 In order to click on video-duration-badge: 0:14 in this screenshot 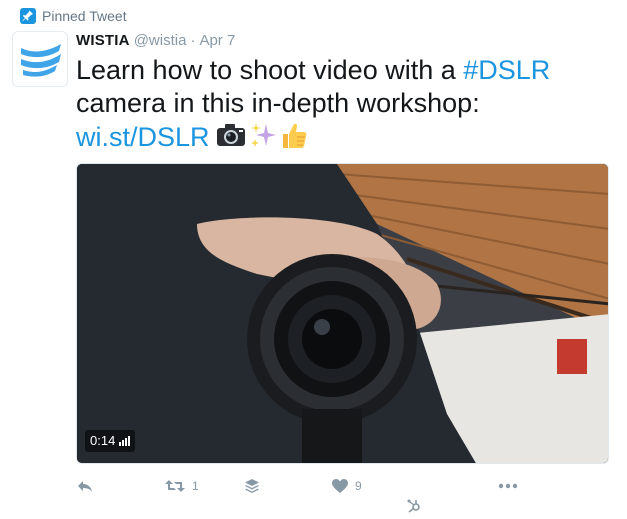, I will do `click(110, 441)`.